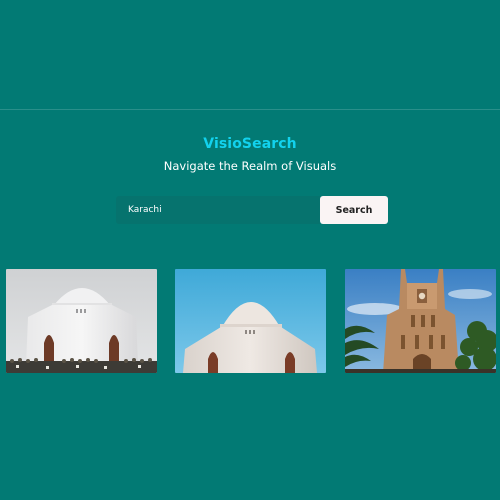  What do you see at coordinates (250, 144) in the screenshot?
I see `app-title: VisioSearch` at bounding box center [250, 144].